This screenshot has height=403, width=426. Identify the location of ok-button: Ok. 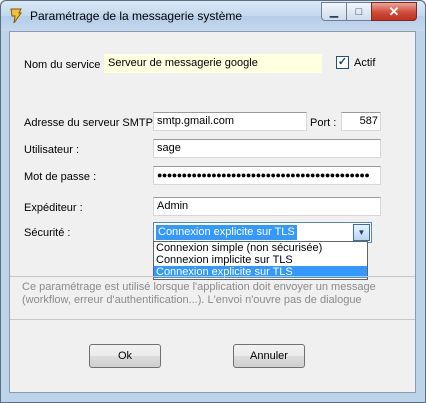
(125, 356).